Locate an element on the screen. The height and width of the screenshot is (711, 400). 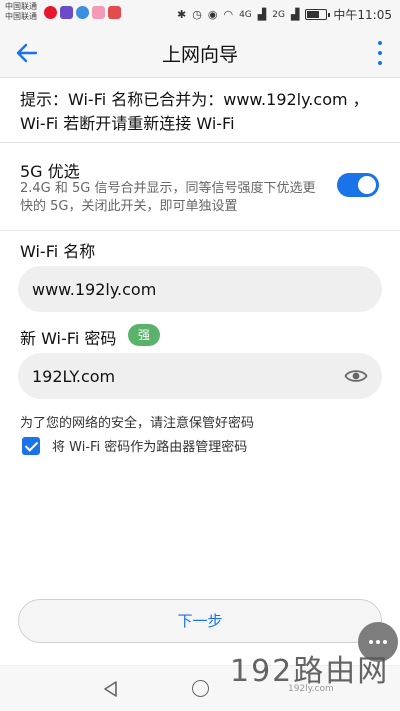
toggle-knob is located at coordinates (367, 185).